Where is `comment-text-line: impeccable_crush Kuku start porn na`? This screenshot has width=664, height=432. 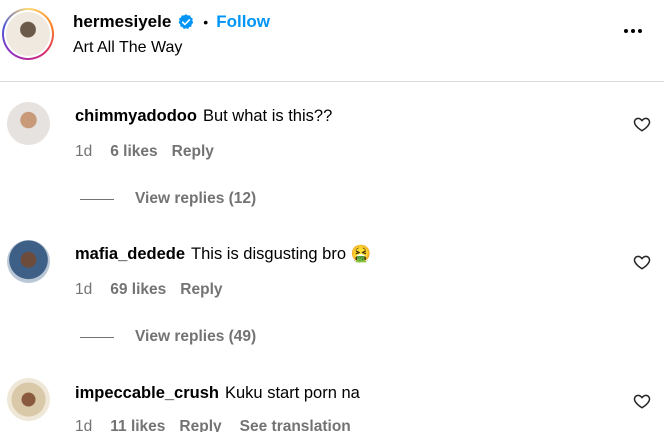
comment-text-line: impeccable_crush Kuku start porn na is located at coordinates (217, 393).